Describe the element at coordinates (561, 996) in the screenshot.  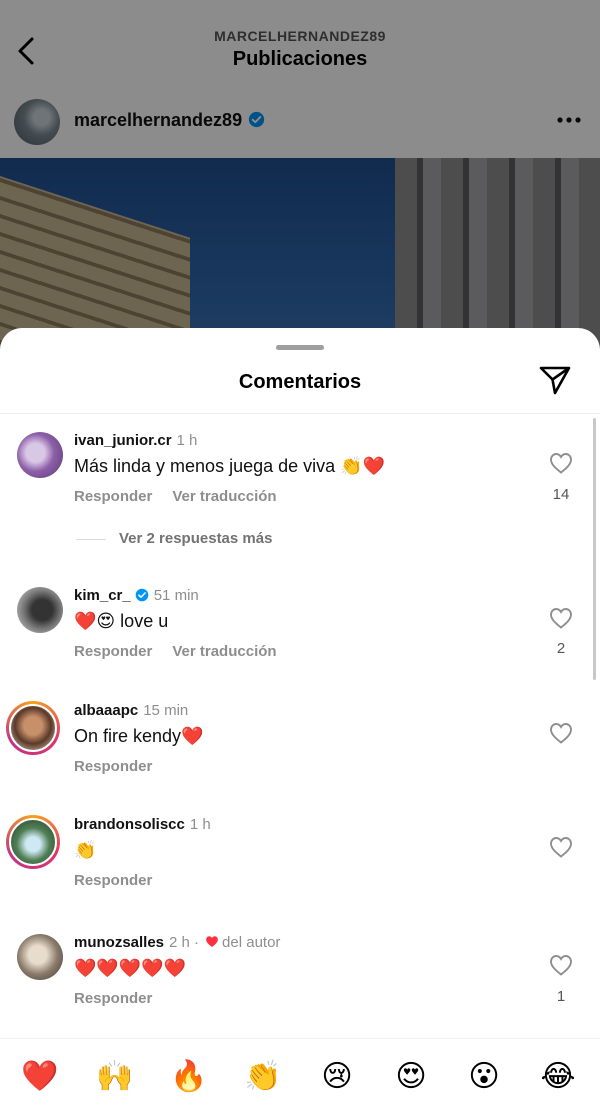
I see `like-count: 1` at that location.